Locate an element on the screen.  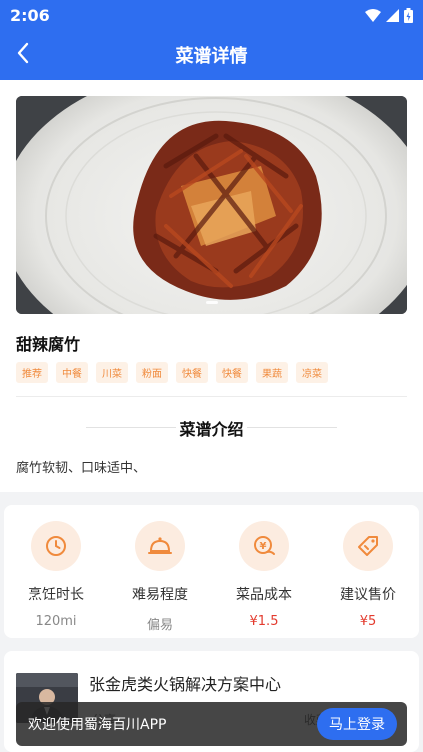
stat-cooking-time: 烹饪时长 120mi is located at coordinates (56, 567).